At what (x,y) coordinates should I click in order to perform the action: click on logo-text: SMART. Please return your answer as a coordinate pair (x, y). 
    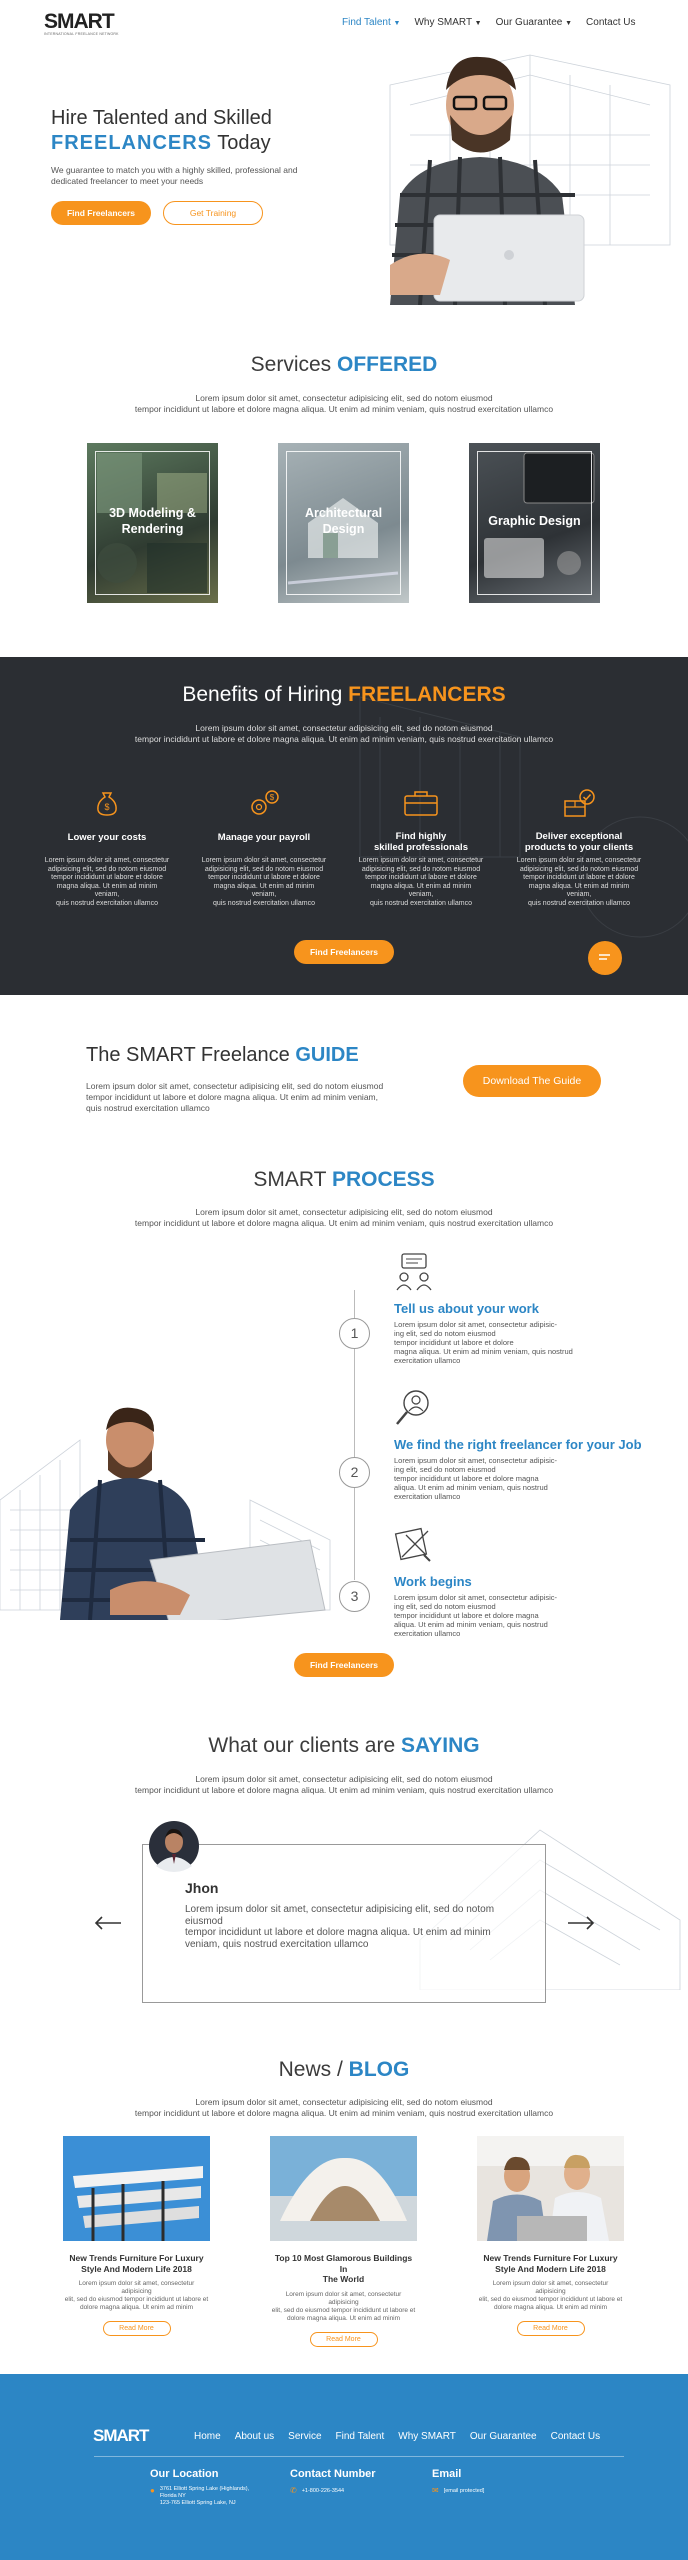
    Looking at the image, I should click on (79, 21).